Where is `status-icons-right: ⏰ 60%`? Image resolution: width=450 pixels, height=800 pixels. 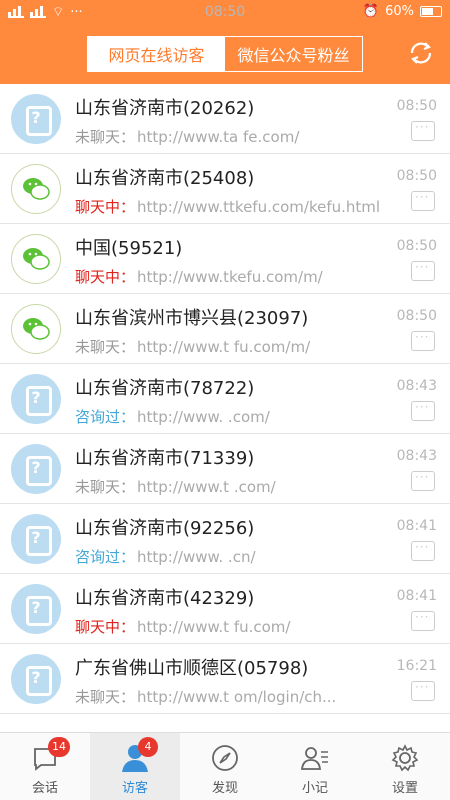
status-icons-right: ⏰ 60% is located at coordinates (402, 11).